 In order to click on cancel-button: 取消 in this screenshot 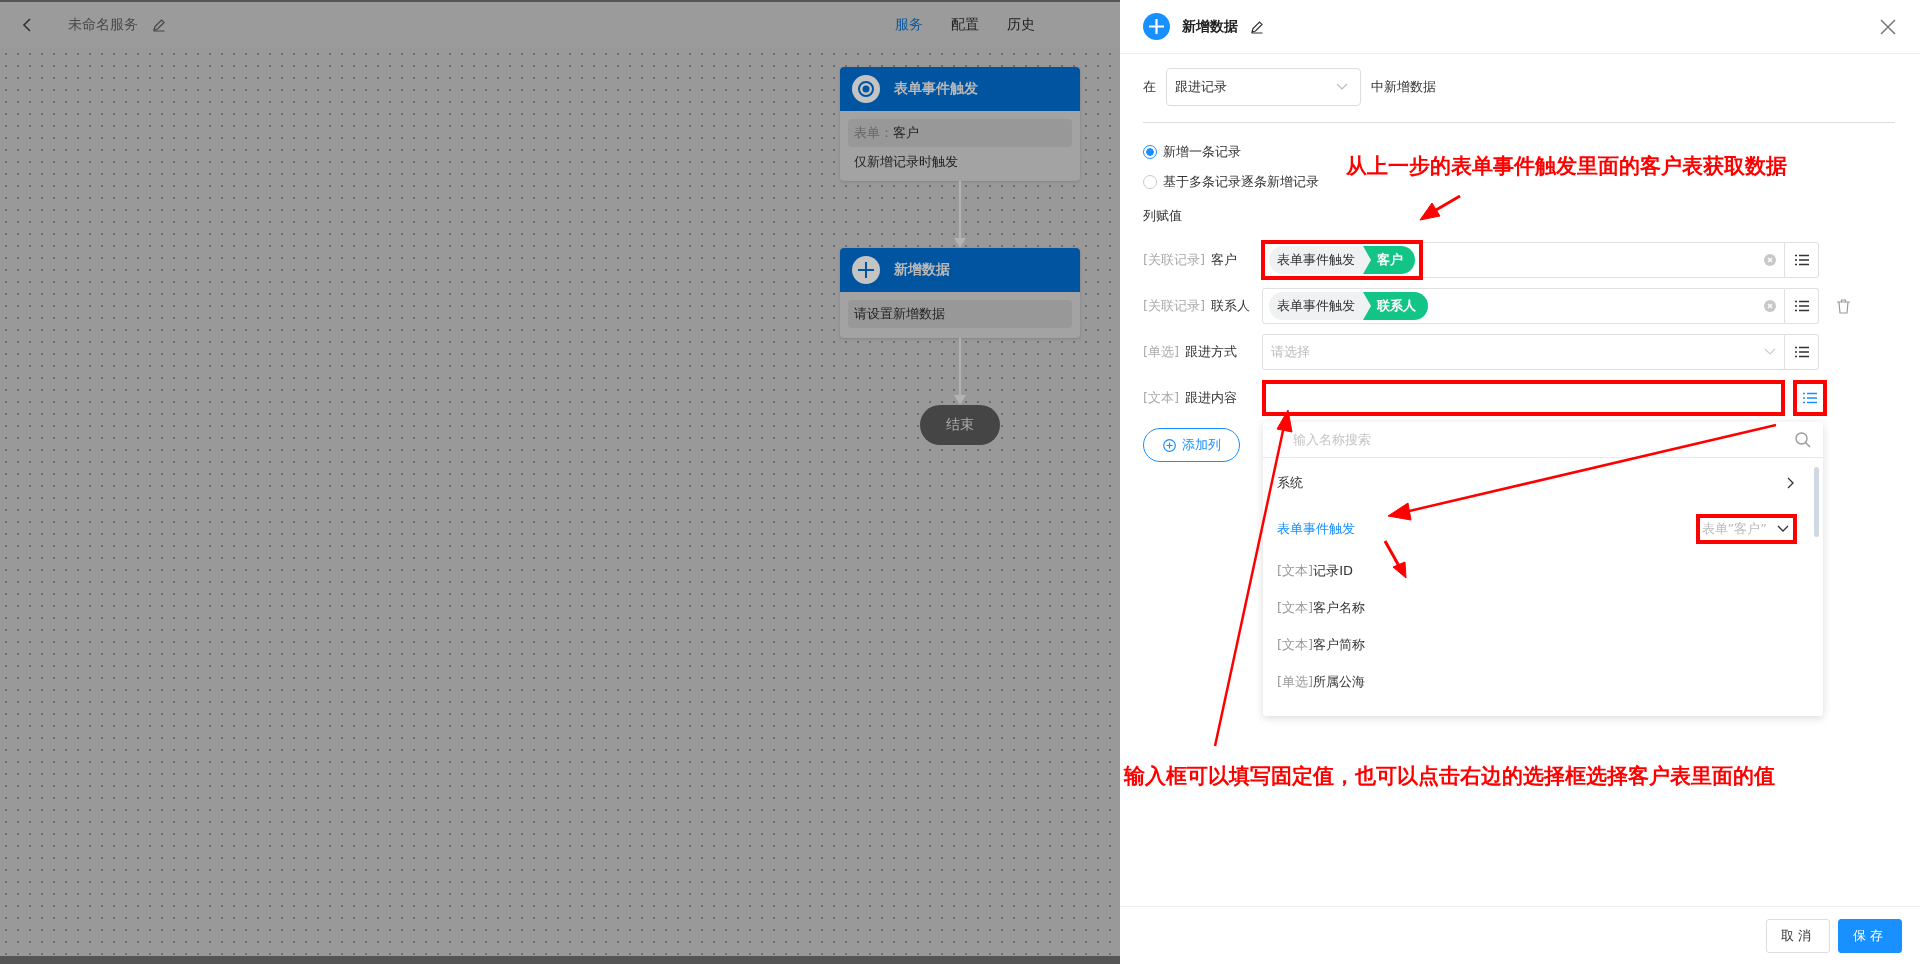, I will do `click(1798, 935)`.